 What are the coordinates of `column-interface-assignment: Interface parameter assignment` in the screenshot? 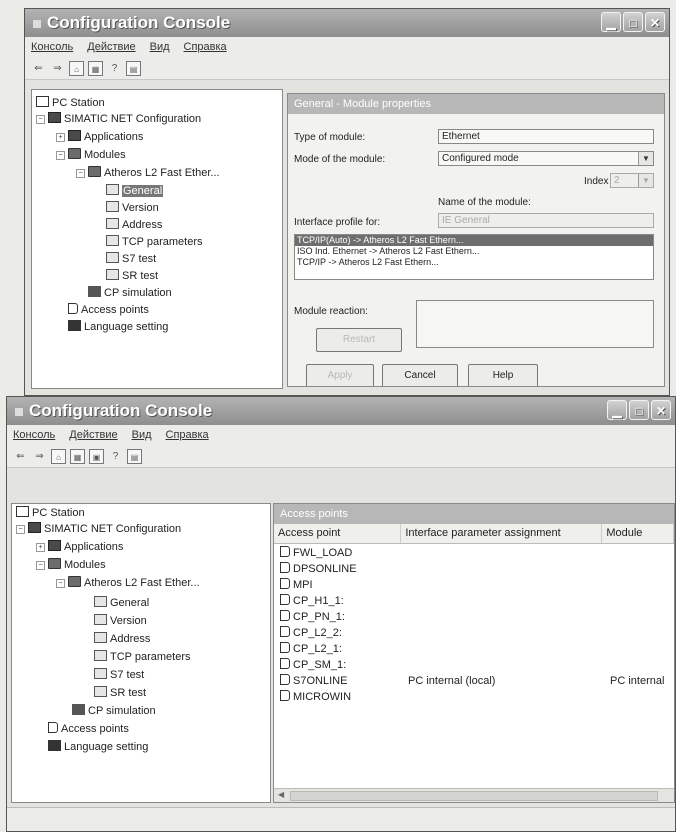 It's located at (502, 533).